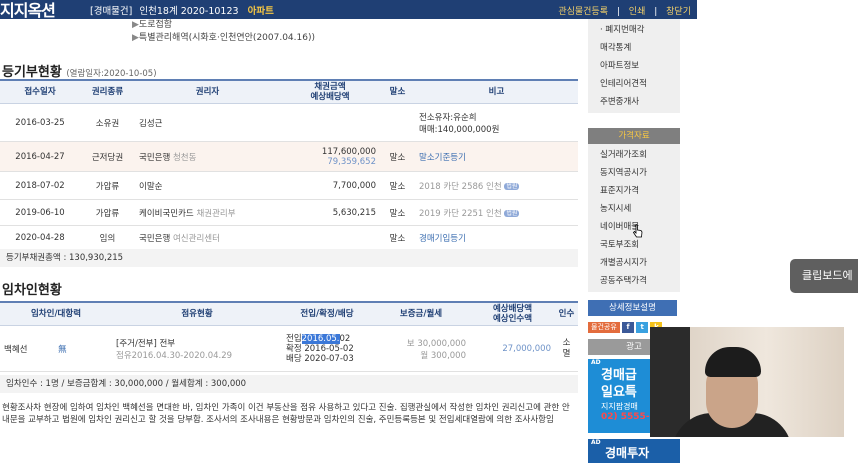 The image size is (858, 463). Describe the element at coordinates (634, 30) in the screenshot. I see `sidebar-item: · 폐지번매각` at that location.